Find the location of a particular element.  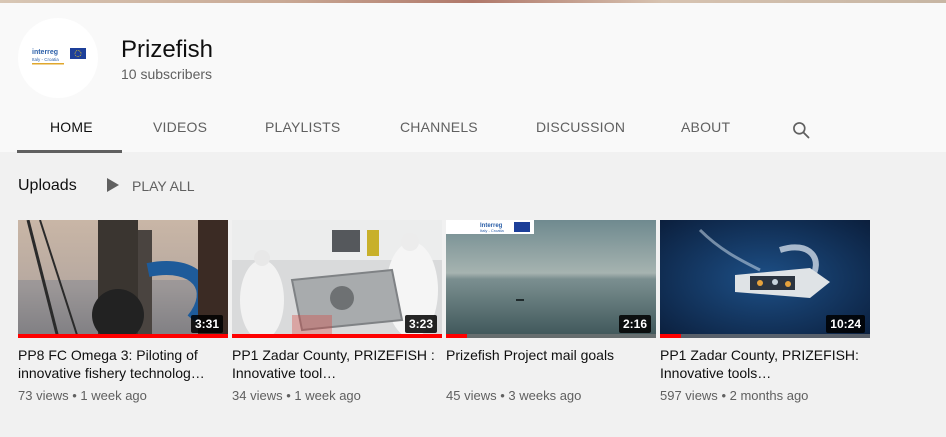

video-meta: 45 views • 3 weeks ago is located at coordinates (551, 395).